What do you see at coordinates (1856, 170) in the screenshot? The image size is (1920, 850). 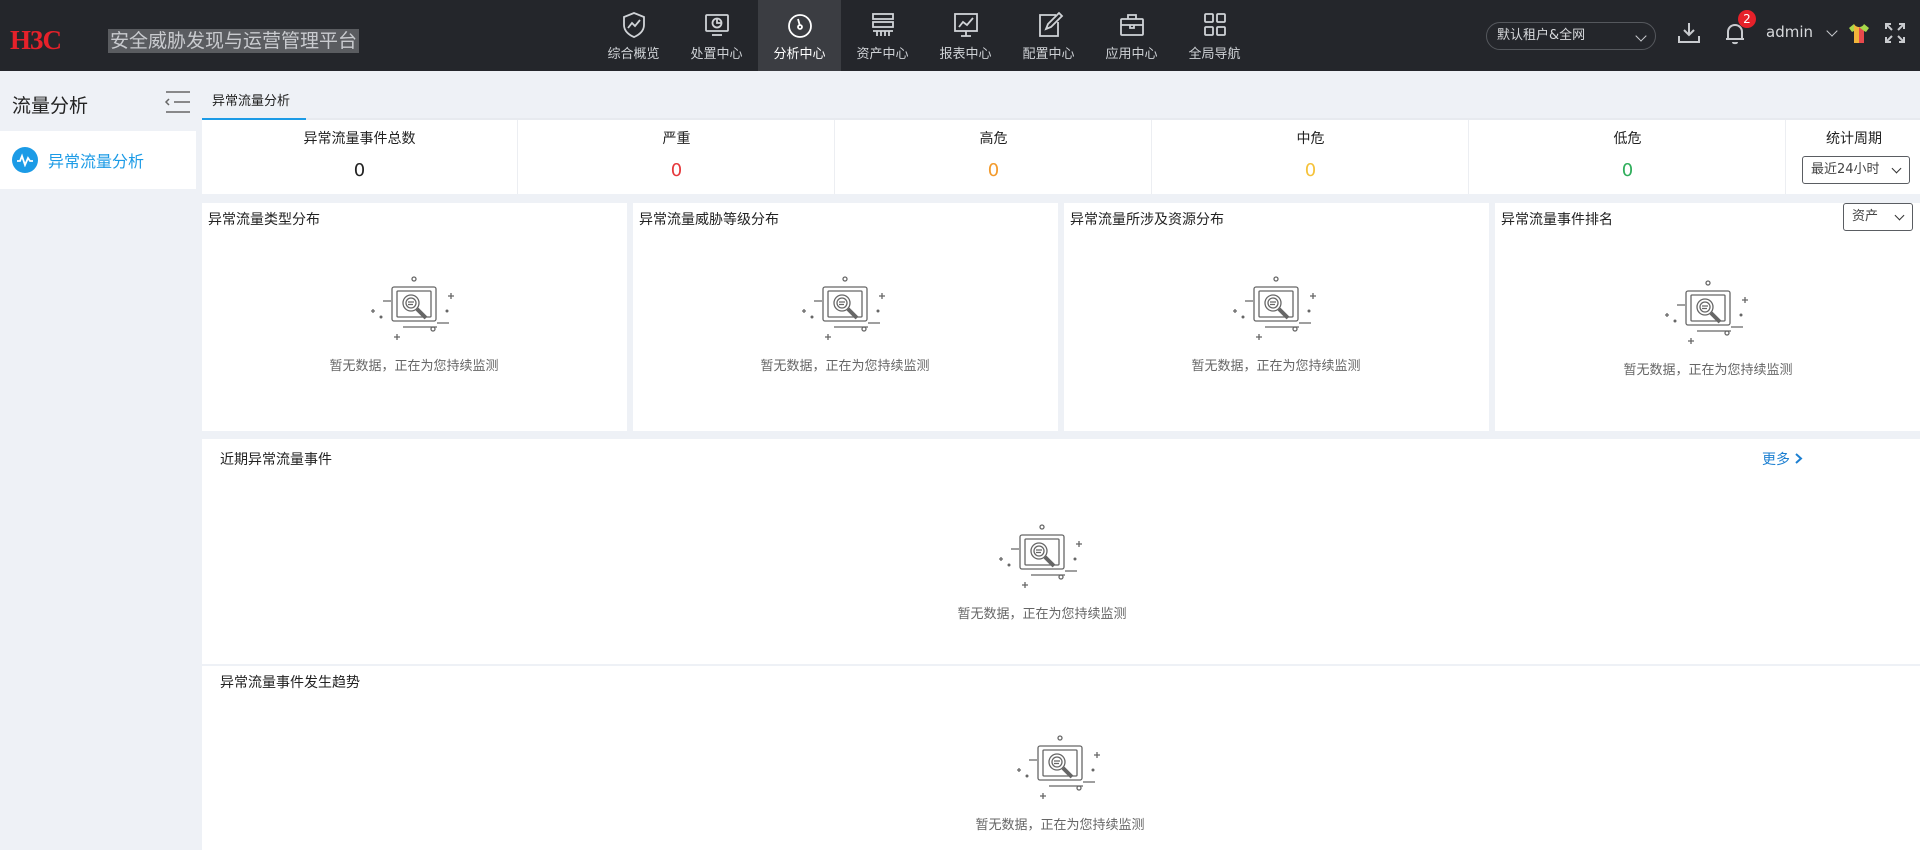 I see `period-select: 最近24小时` at bounding box center [1856, 170].